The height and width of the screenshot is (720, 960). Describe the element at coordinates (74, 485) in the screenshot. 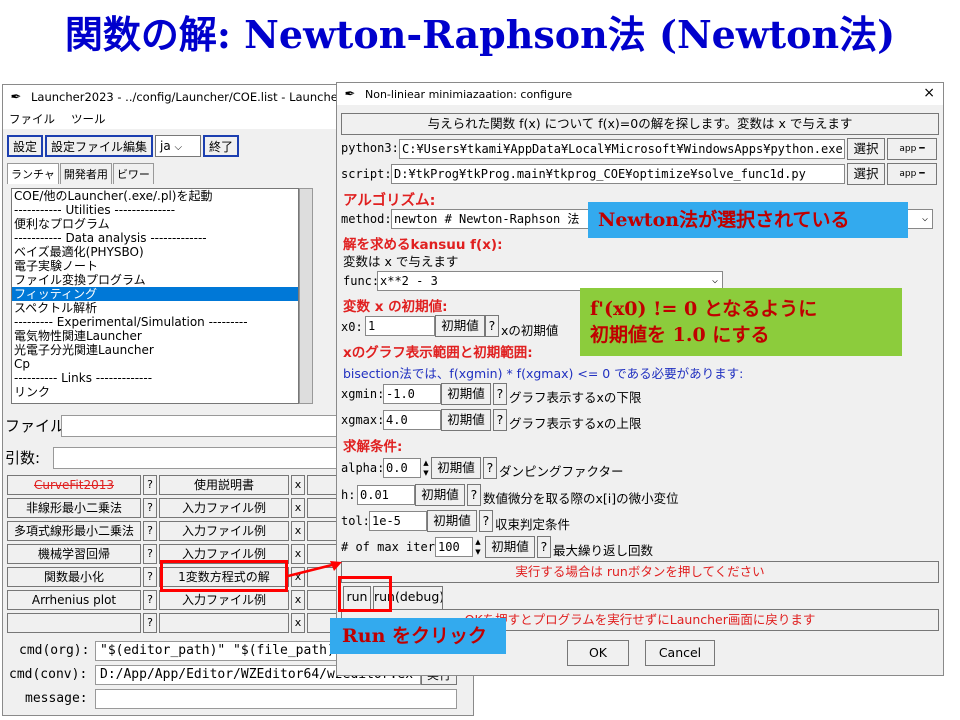

I see `program-button: CurveFit2013` at that location.